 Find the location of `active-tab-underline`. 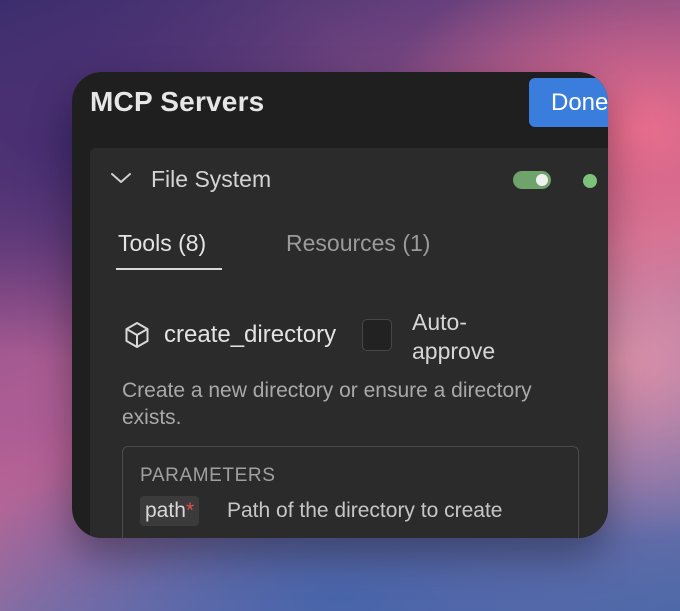

active-tab-underline is located at coordinates (169, 269).